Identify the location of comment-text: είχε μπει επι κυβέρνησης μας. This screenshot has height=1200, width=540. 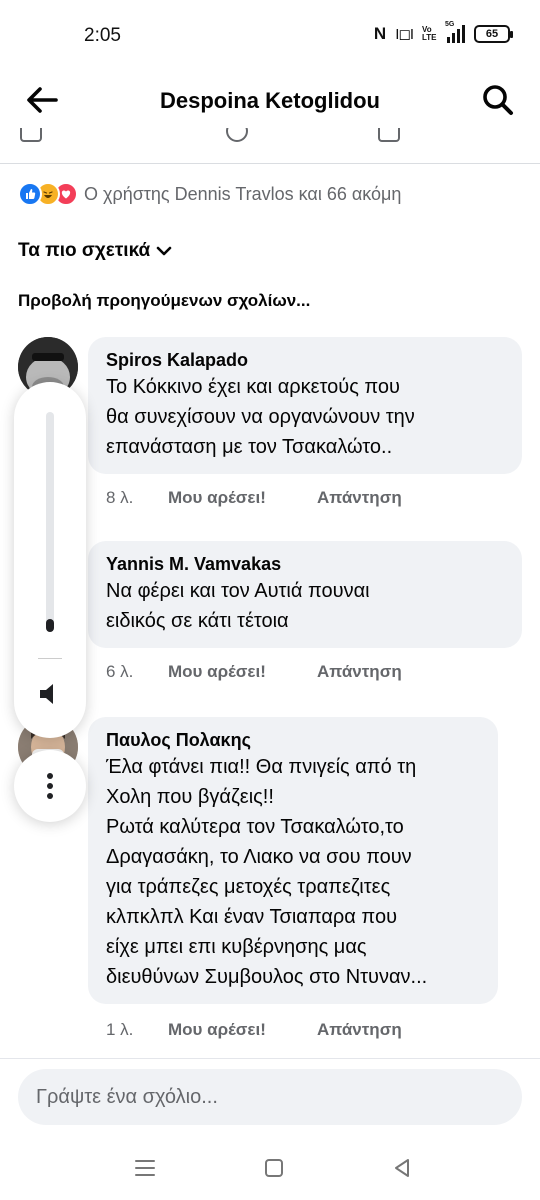
(236, 947).